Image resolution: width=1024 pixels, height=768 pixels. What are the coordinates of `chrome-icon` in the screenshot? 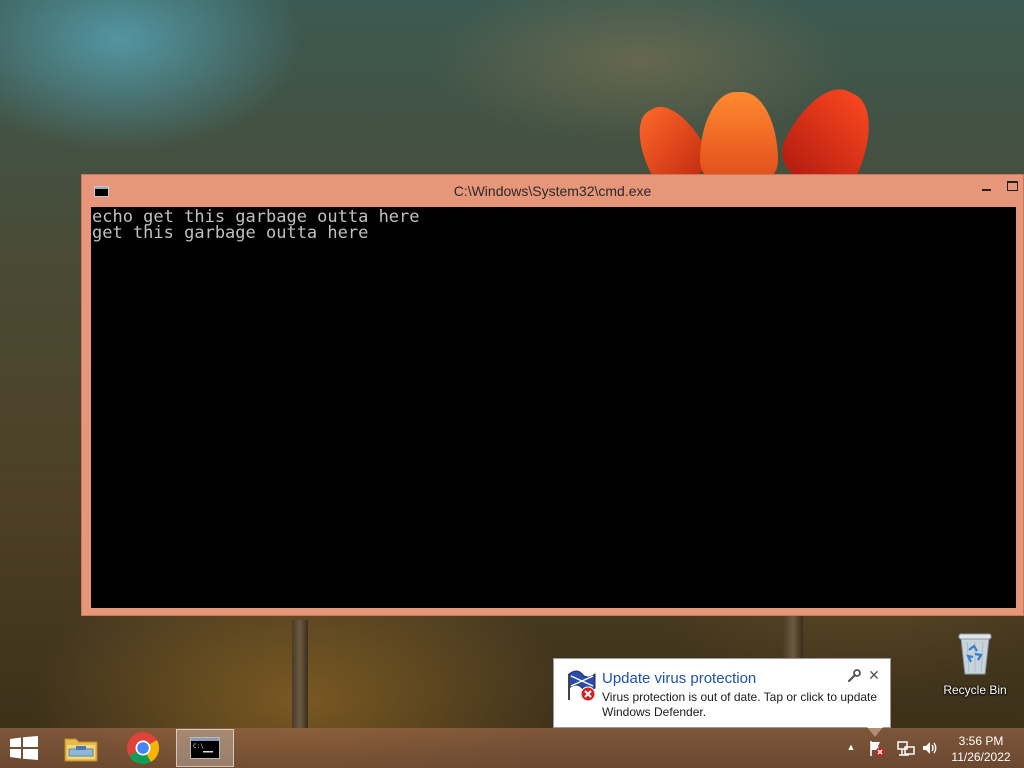 It's located at (143, 748).